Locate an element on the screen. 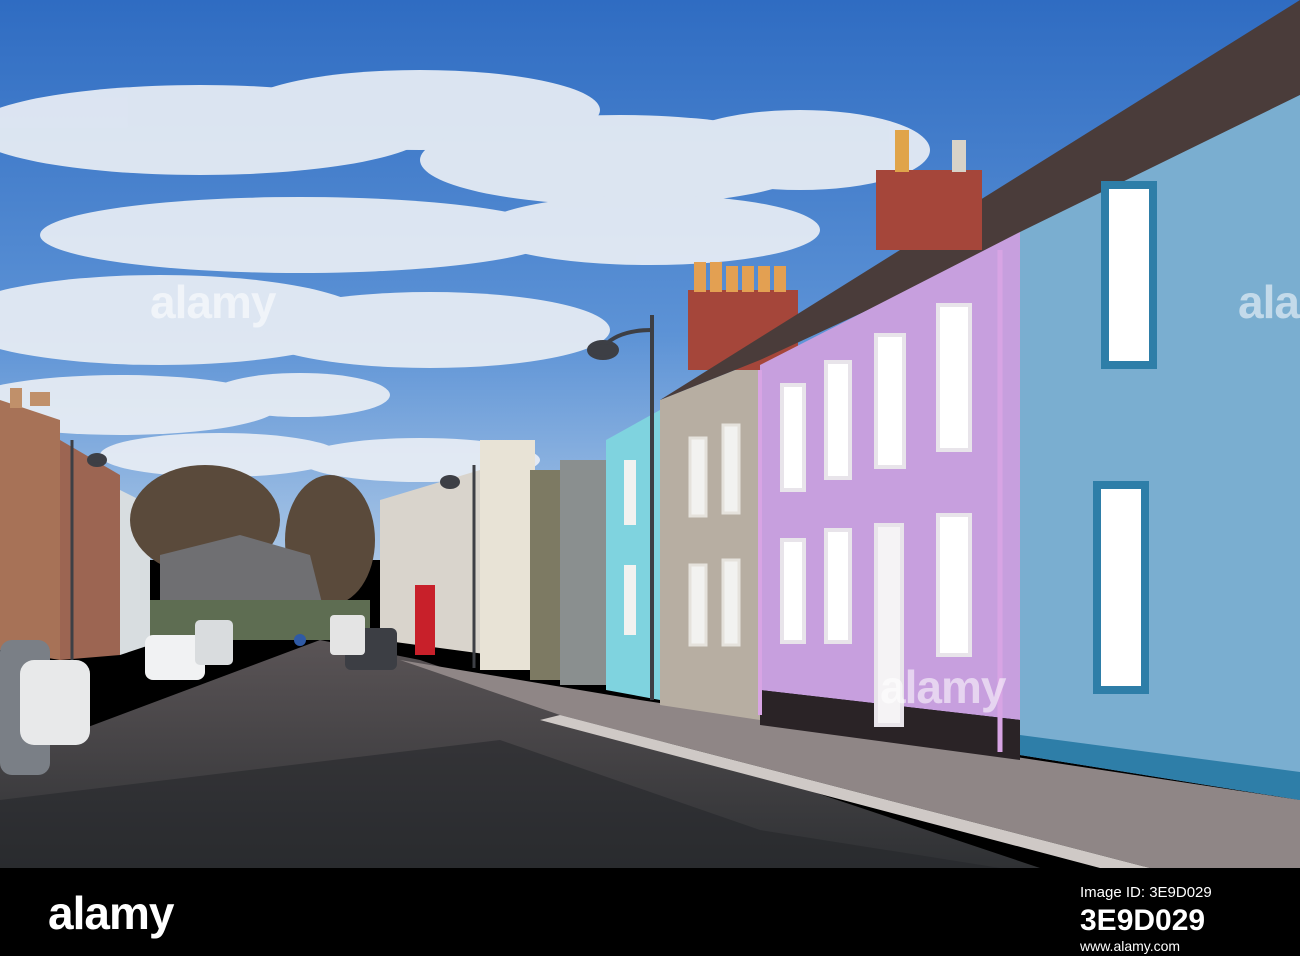  grey-house is located at coordinates (710, 540).